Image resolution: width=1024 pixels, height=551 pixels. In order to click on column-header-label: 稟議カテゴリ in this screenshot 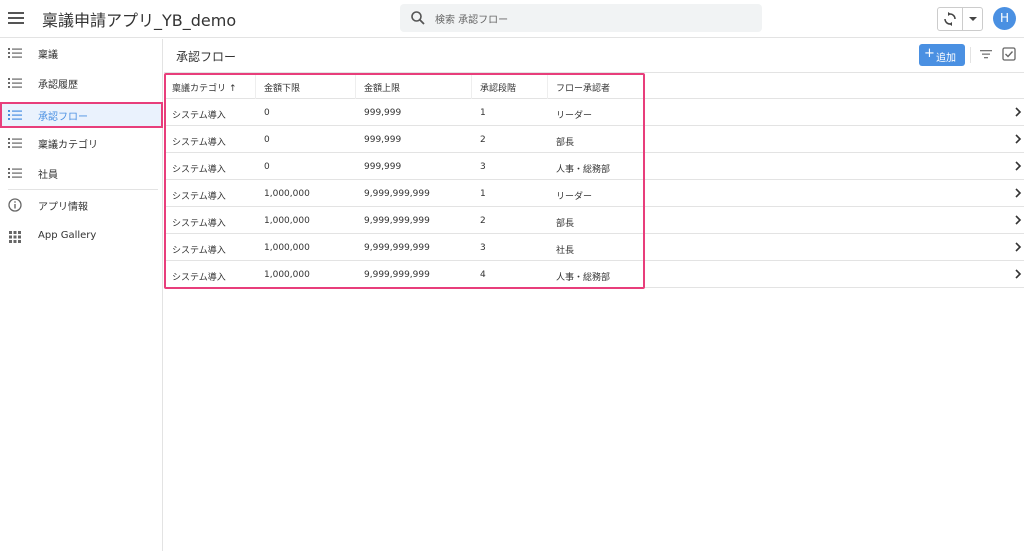, I will do `click(199, 89)`.